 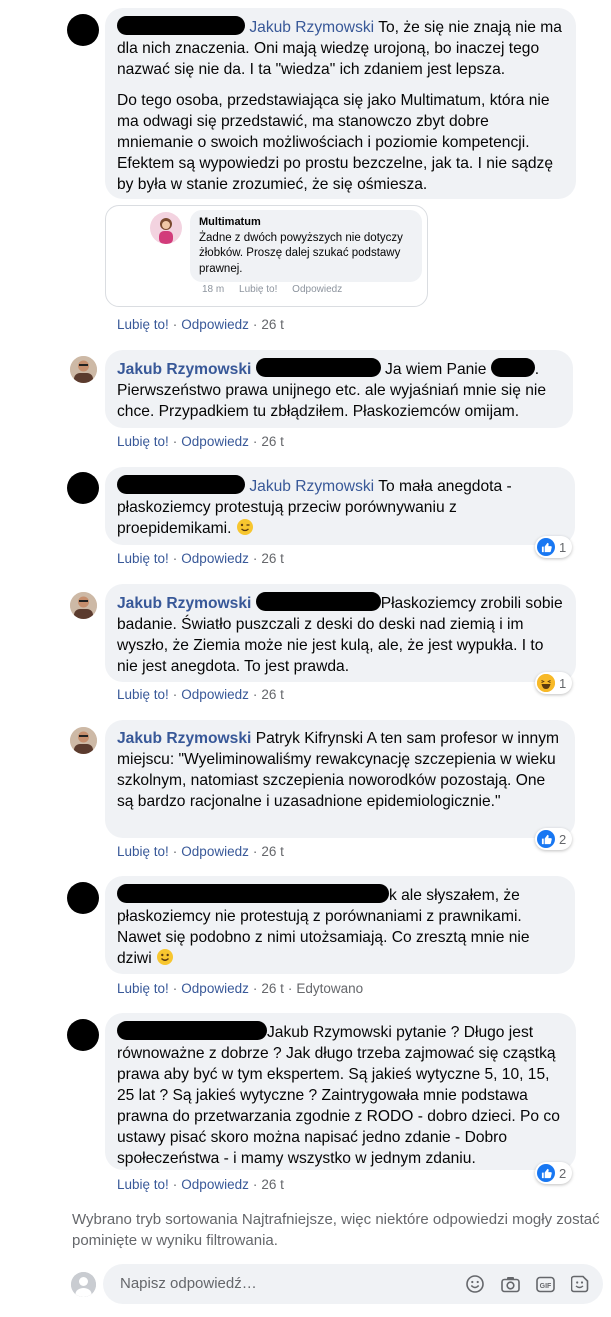 I want to click on sticker-icon, so click(x=580, y=1284).